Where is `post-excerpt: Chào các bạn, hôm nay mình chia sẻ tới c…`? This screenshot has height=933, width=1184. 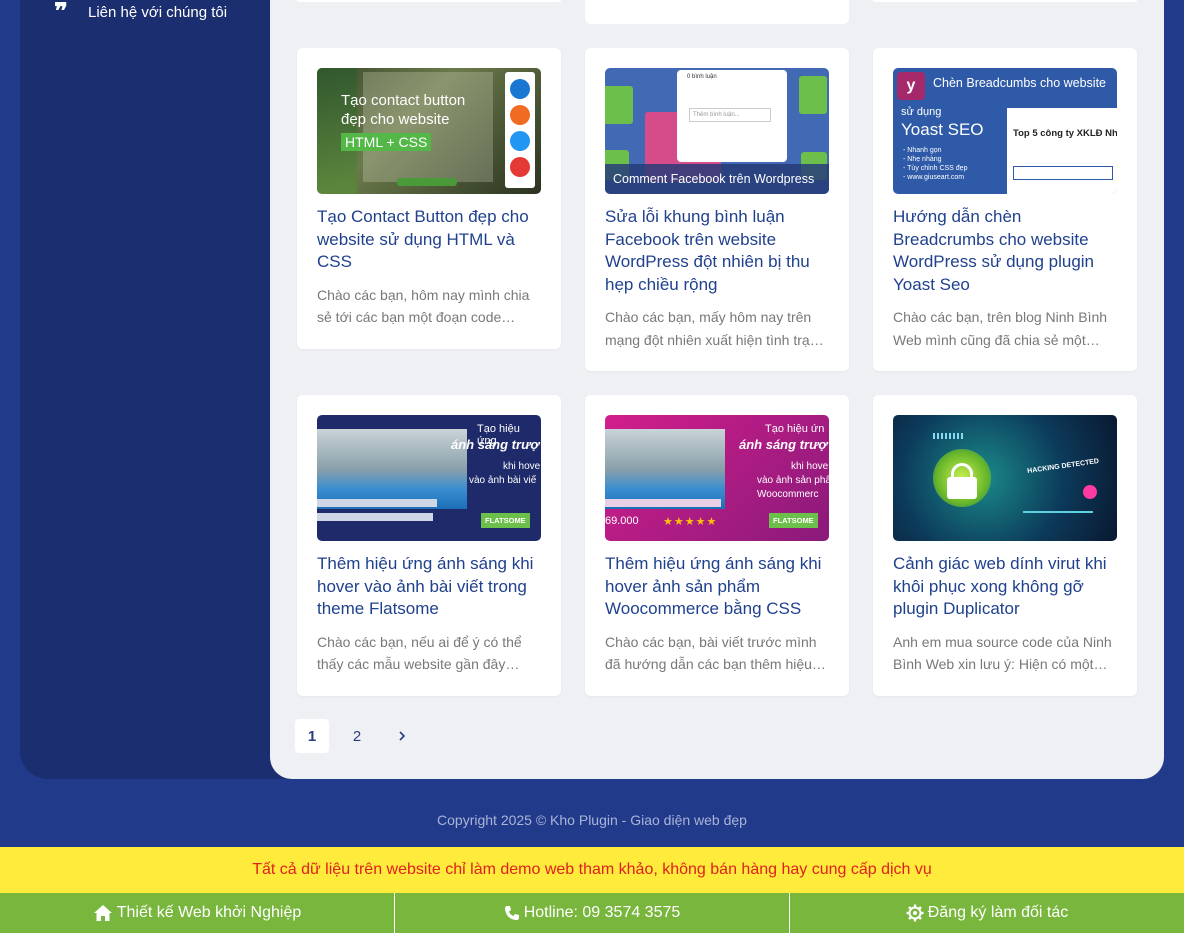 post-excerpt: Chào các bạn, hôm nay mình chia sẻ tới c… is located at coordinates (423, 306).